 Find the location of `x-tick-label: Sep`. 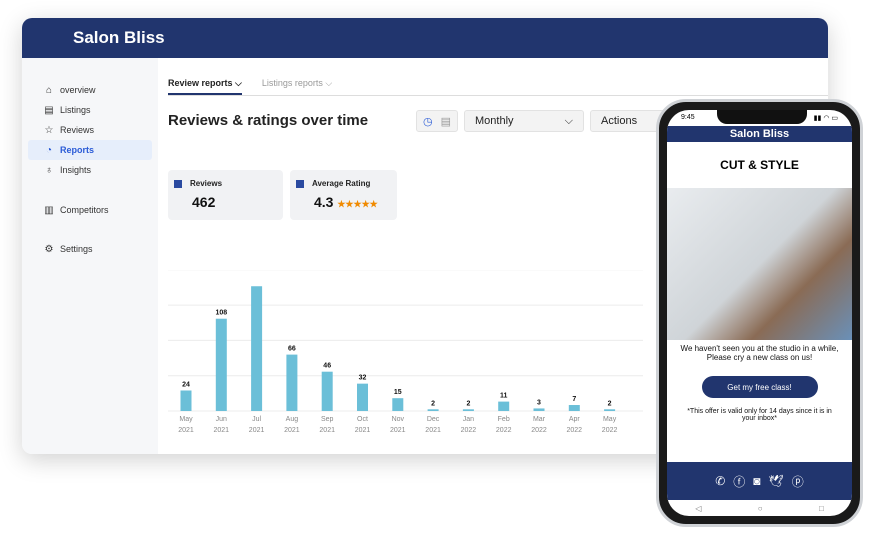

x-tick-label: Sep is located at coordinates (327, 419).